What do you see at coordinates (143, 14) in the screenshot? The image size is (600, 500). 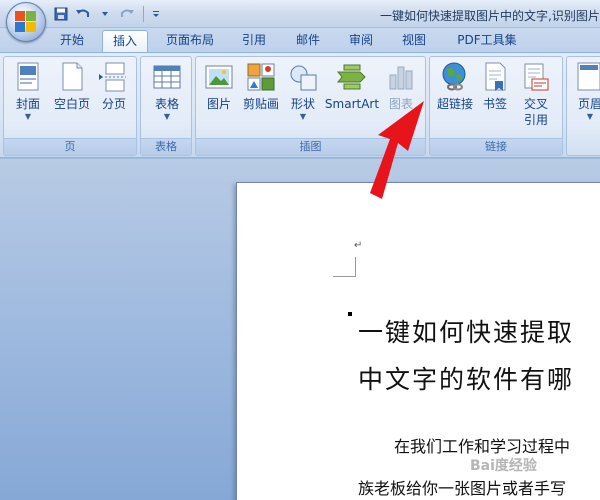 I see `qat-divider` at bounding box center [143, 14].